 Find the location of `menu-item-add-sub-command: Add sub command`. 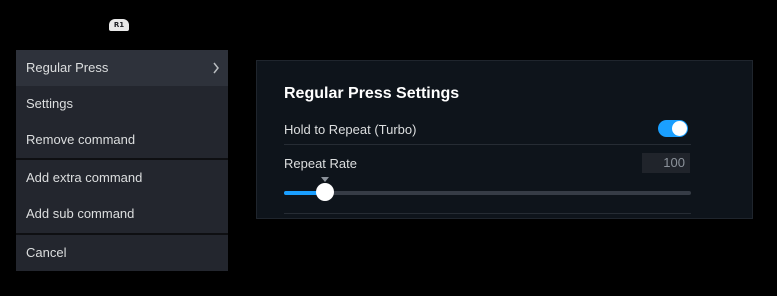

menu-item-add-sub-command: Add sub command is located at coordinates (122, 214).